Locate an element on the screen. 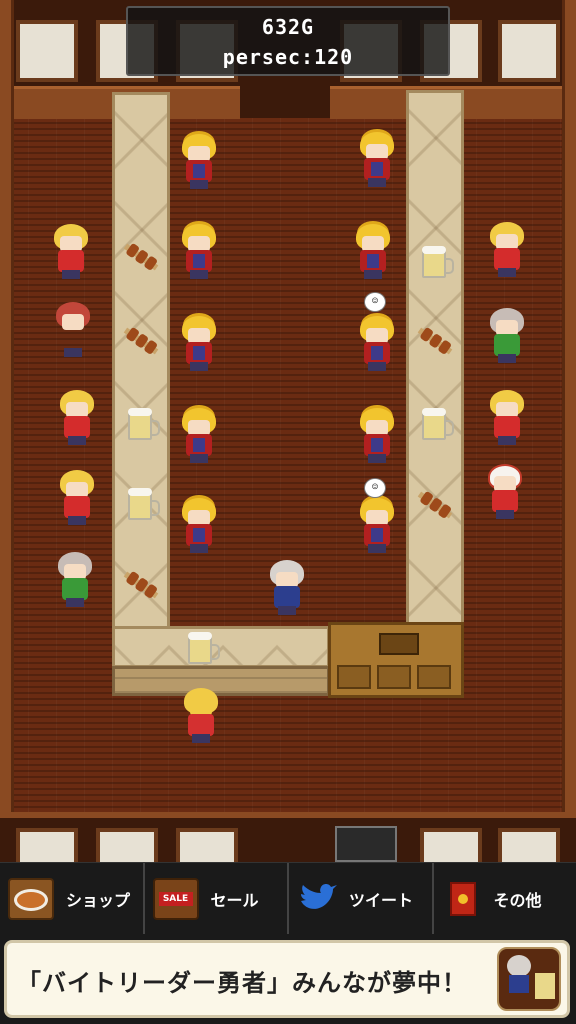 The width and height of the screenshot is (576, 1024). ad-banner-inner: 「バイトリーダー勇者」みんなが夢中！ is located at coordinates (287, 979).